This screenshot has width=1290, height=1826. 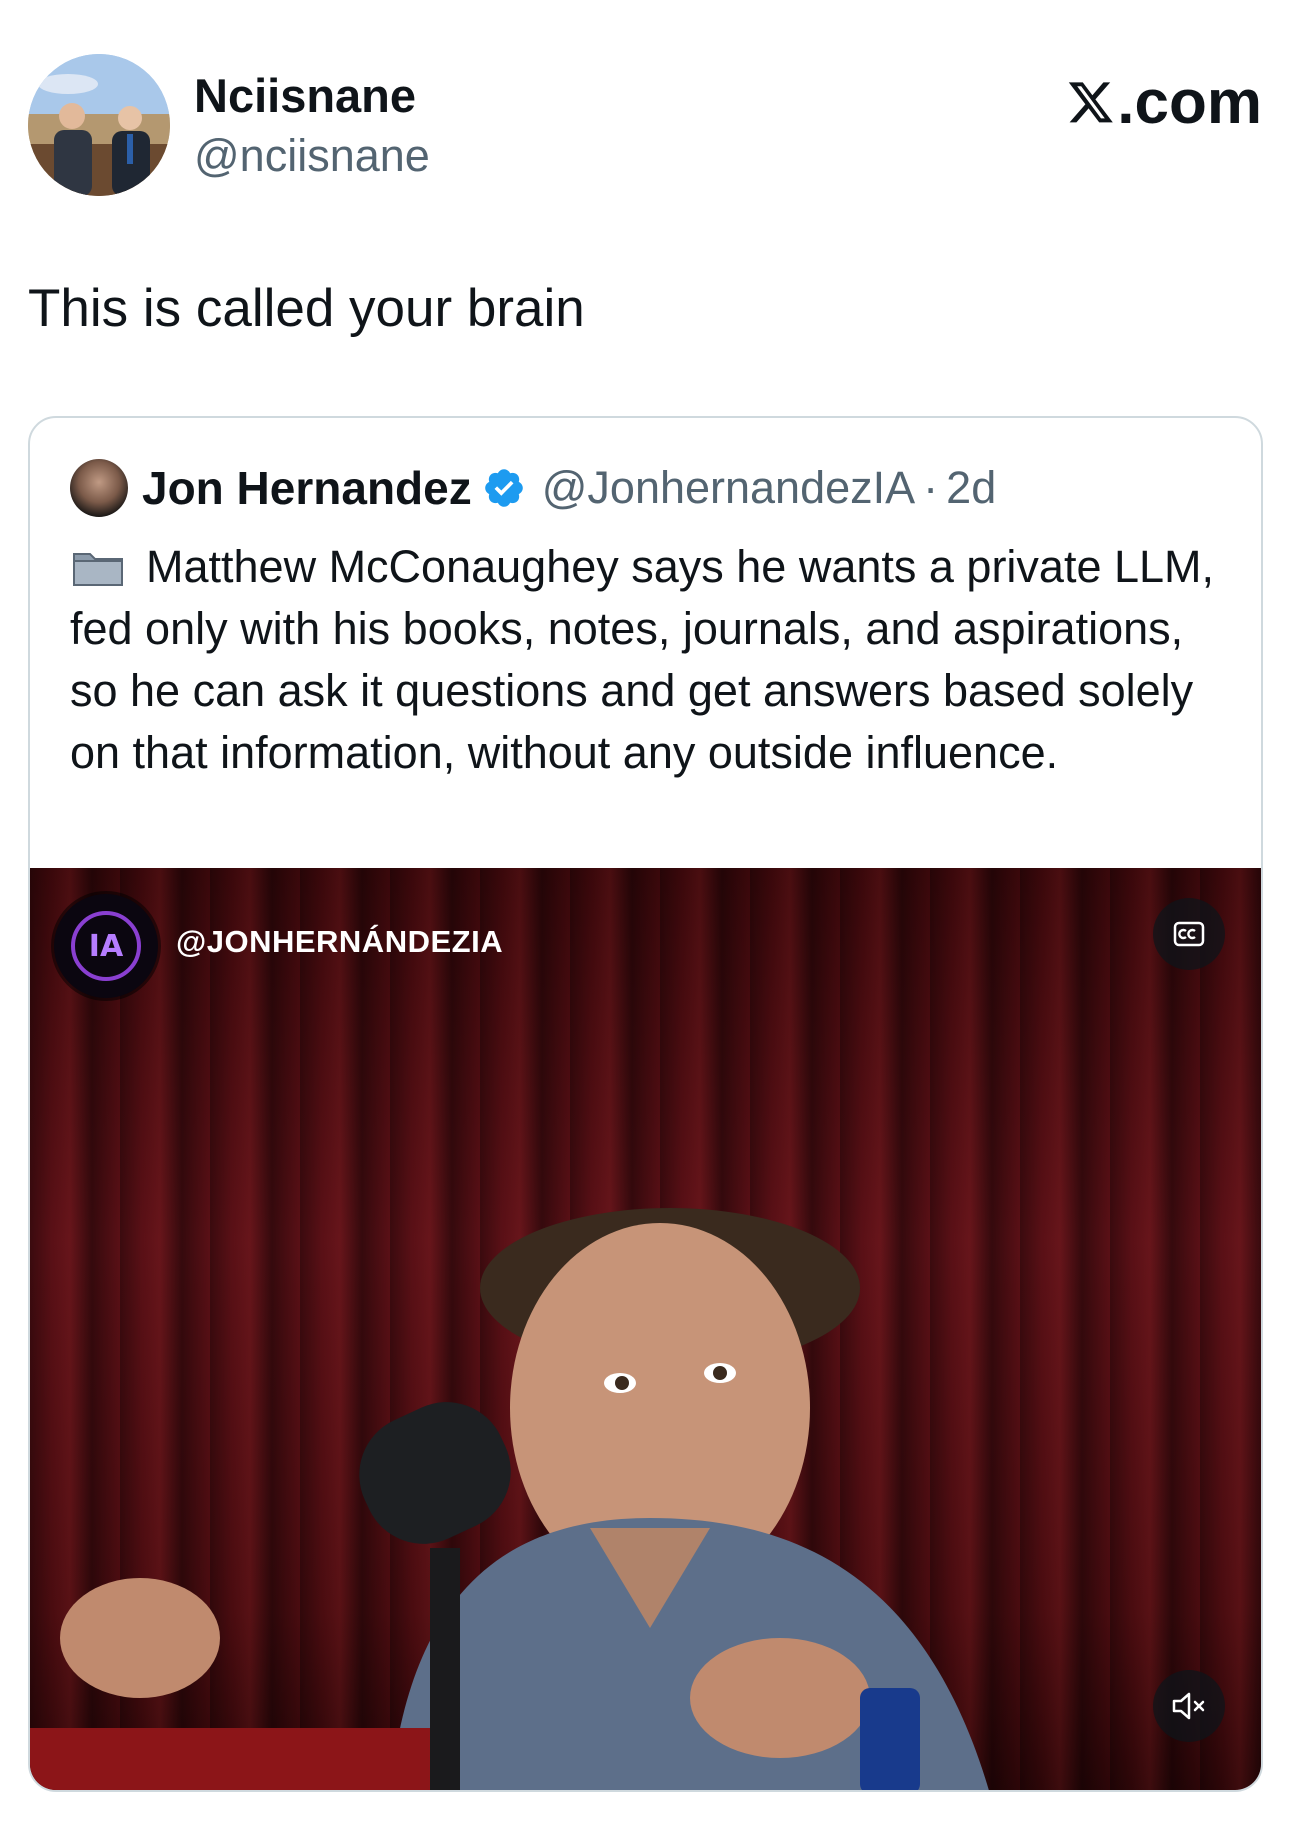 What do you see at coordinates (98, 569) in the screenshot?
I see `folder-icon` at bounding box center [98, 569].